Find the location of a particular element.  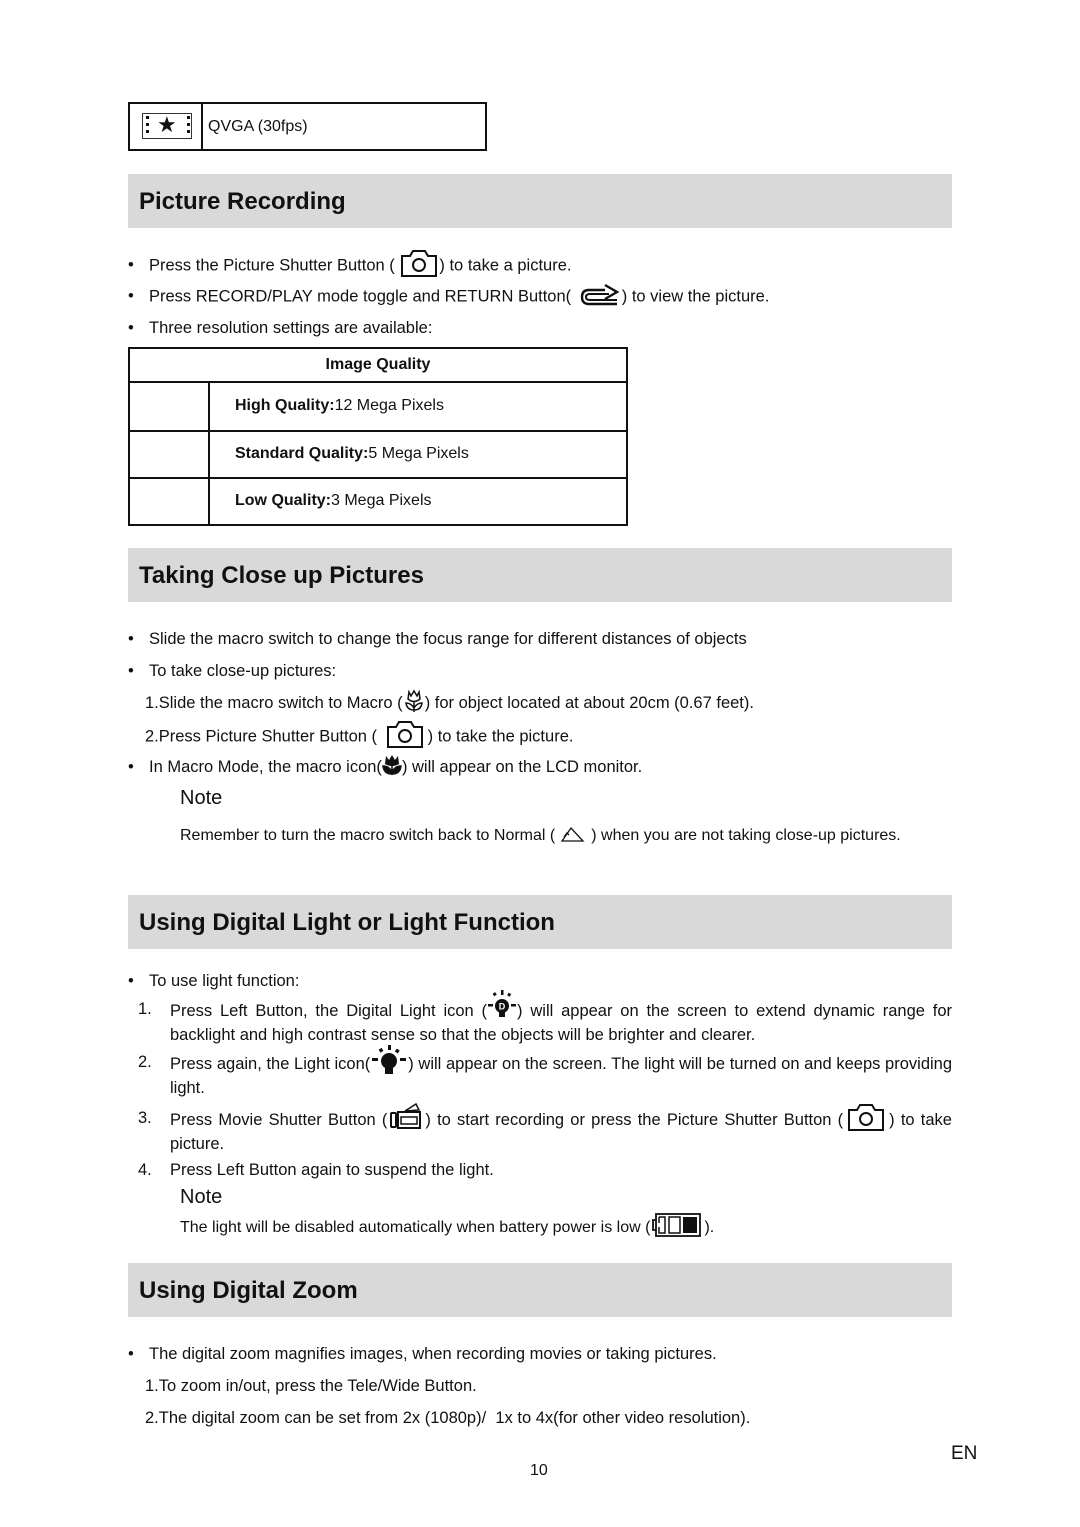

mountain-icon is located at coordinates (572, 834).